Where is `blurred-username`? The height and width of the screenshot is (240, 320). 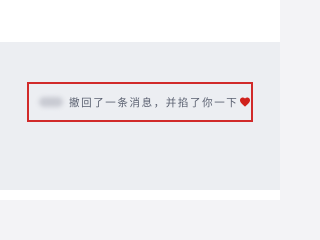 blurred-username is located at coordinates (51, 102).